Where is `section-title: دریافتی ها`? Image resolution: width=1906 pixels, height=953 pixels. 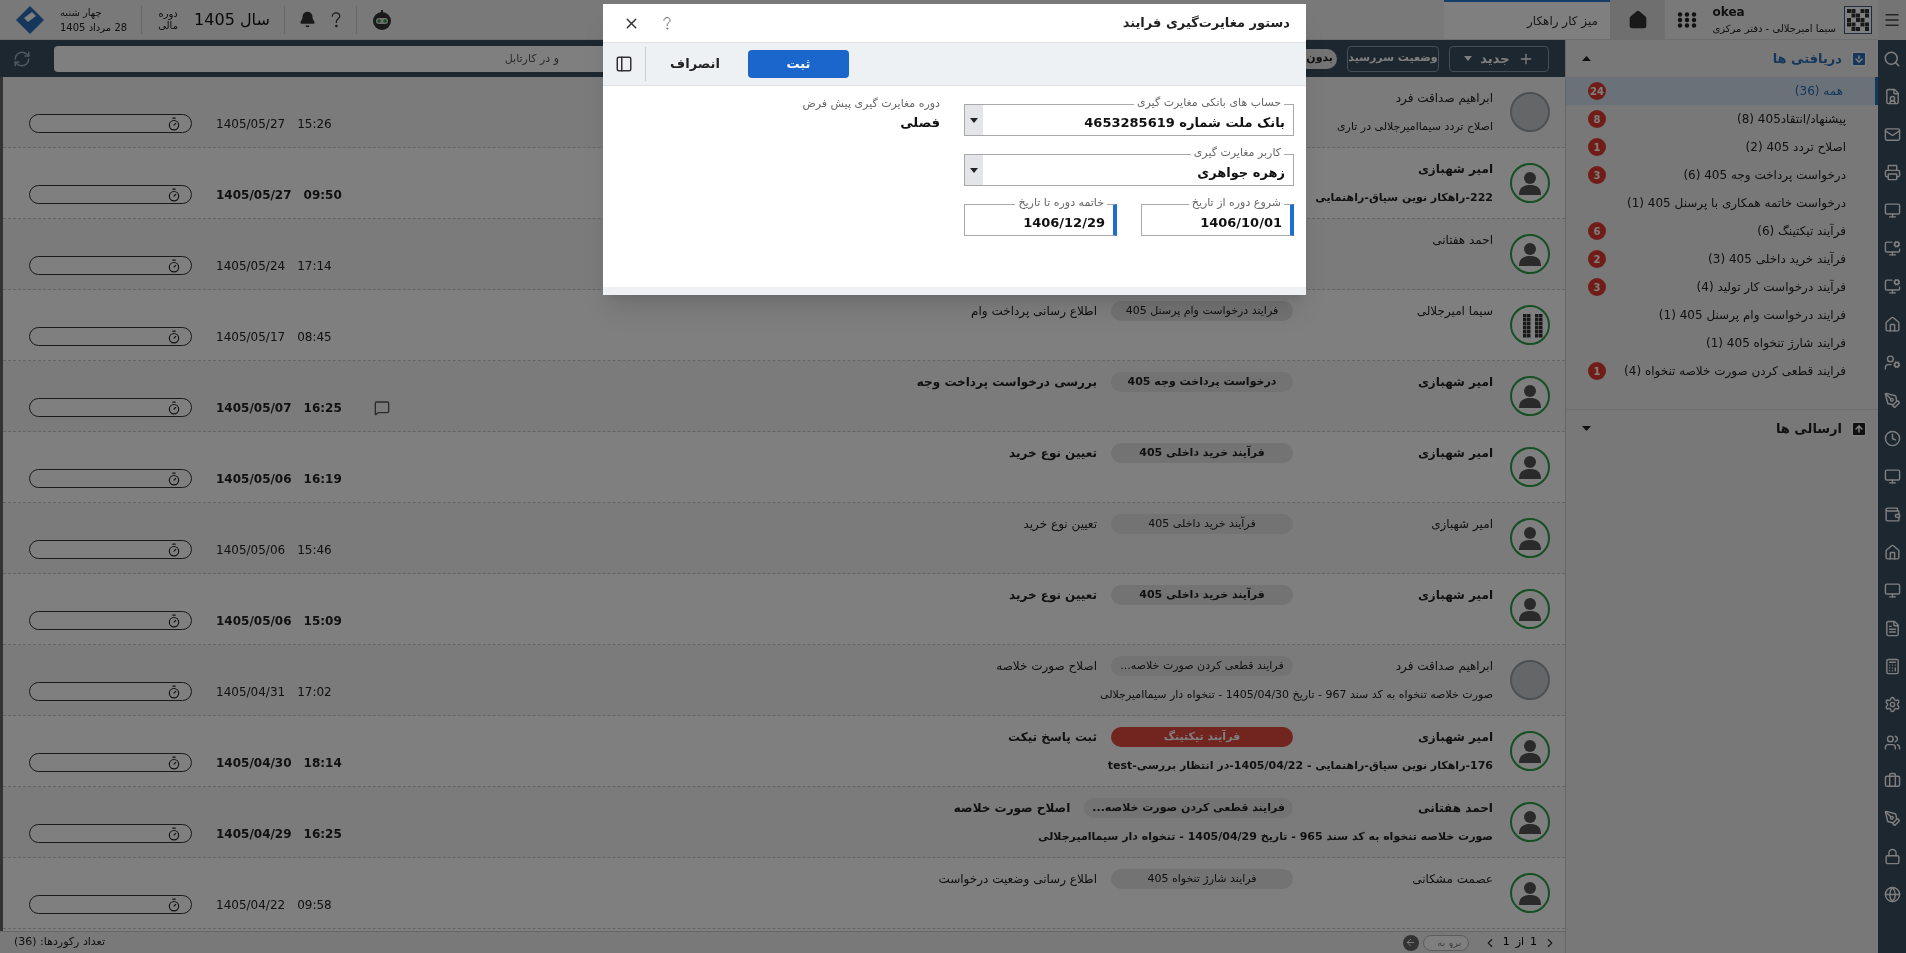 section-title: دریافتی ها is located at coordinates (1807, 58).